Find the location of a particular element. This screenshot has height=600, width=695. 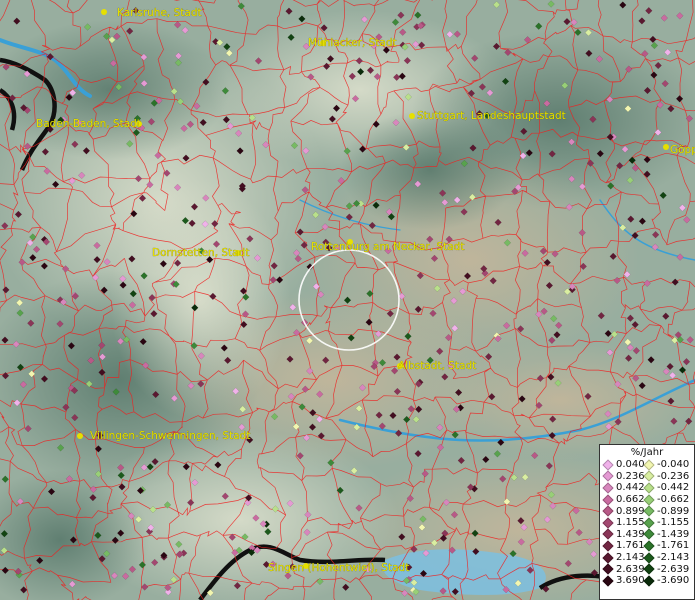

legend-row: 1.761 -1.761 is located at coordinates (647, 546).